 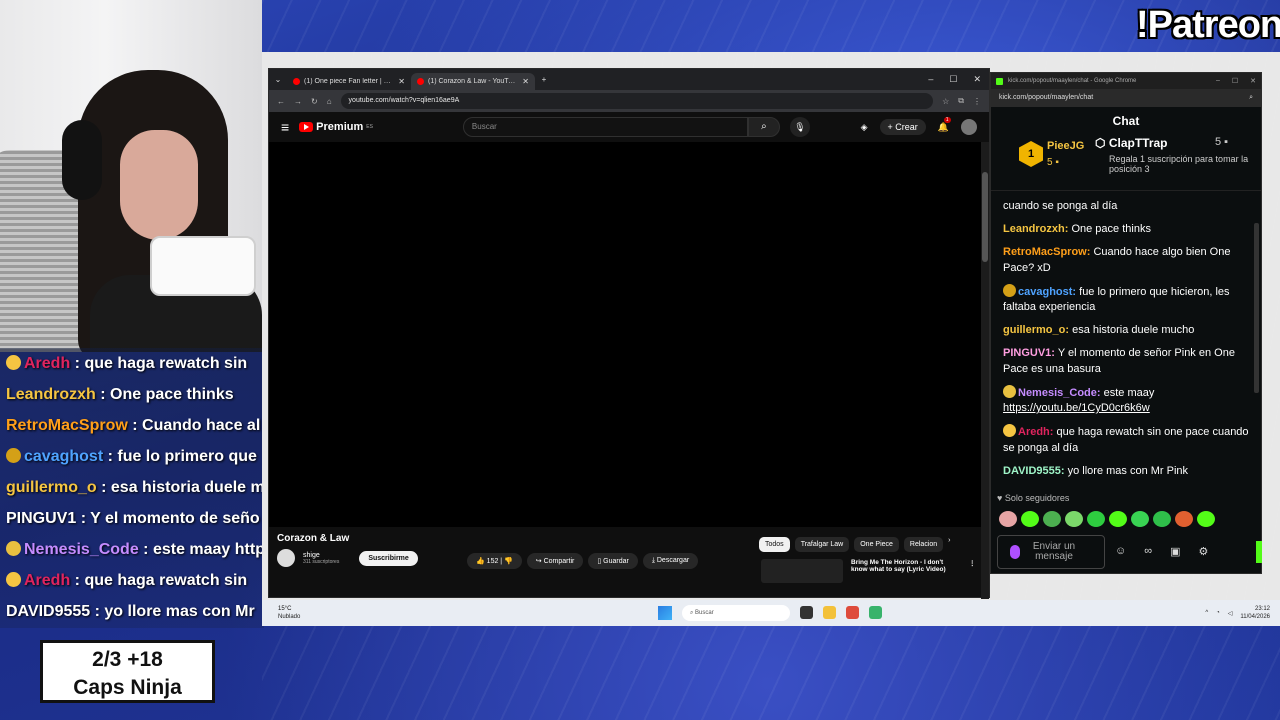 What do you see at coordinates (321, 555) in the screenshot?
I see `channel-name: shige` at bounding box center [321, 555].